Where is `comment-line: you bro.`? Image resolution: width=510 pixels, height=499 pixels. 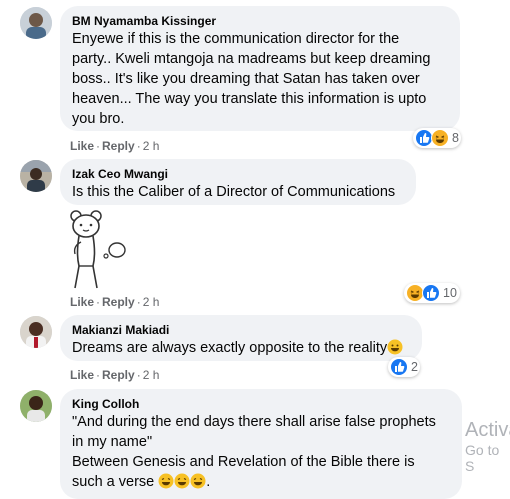
comment-line: you bro. is located at coordinates (98, 119).